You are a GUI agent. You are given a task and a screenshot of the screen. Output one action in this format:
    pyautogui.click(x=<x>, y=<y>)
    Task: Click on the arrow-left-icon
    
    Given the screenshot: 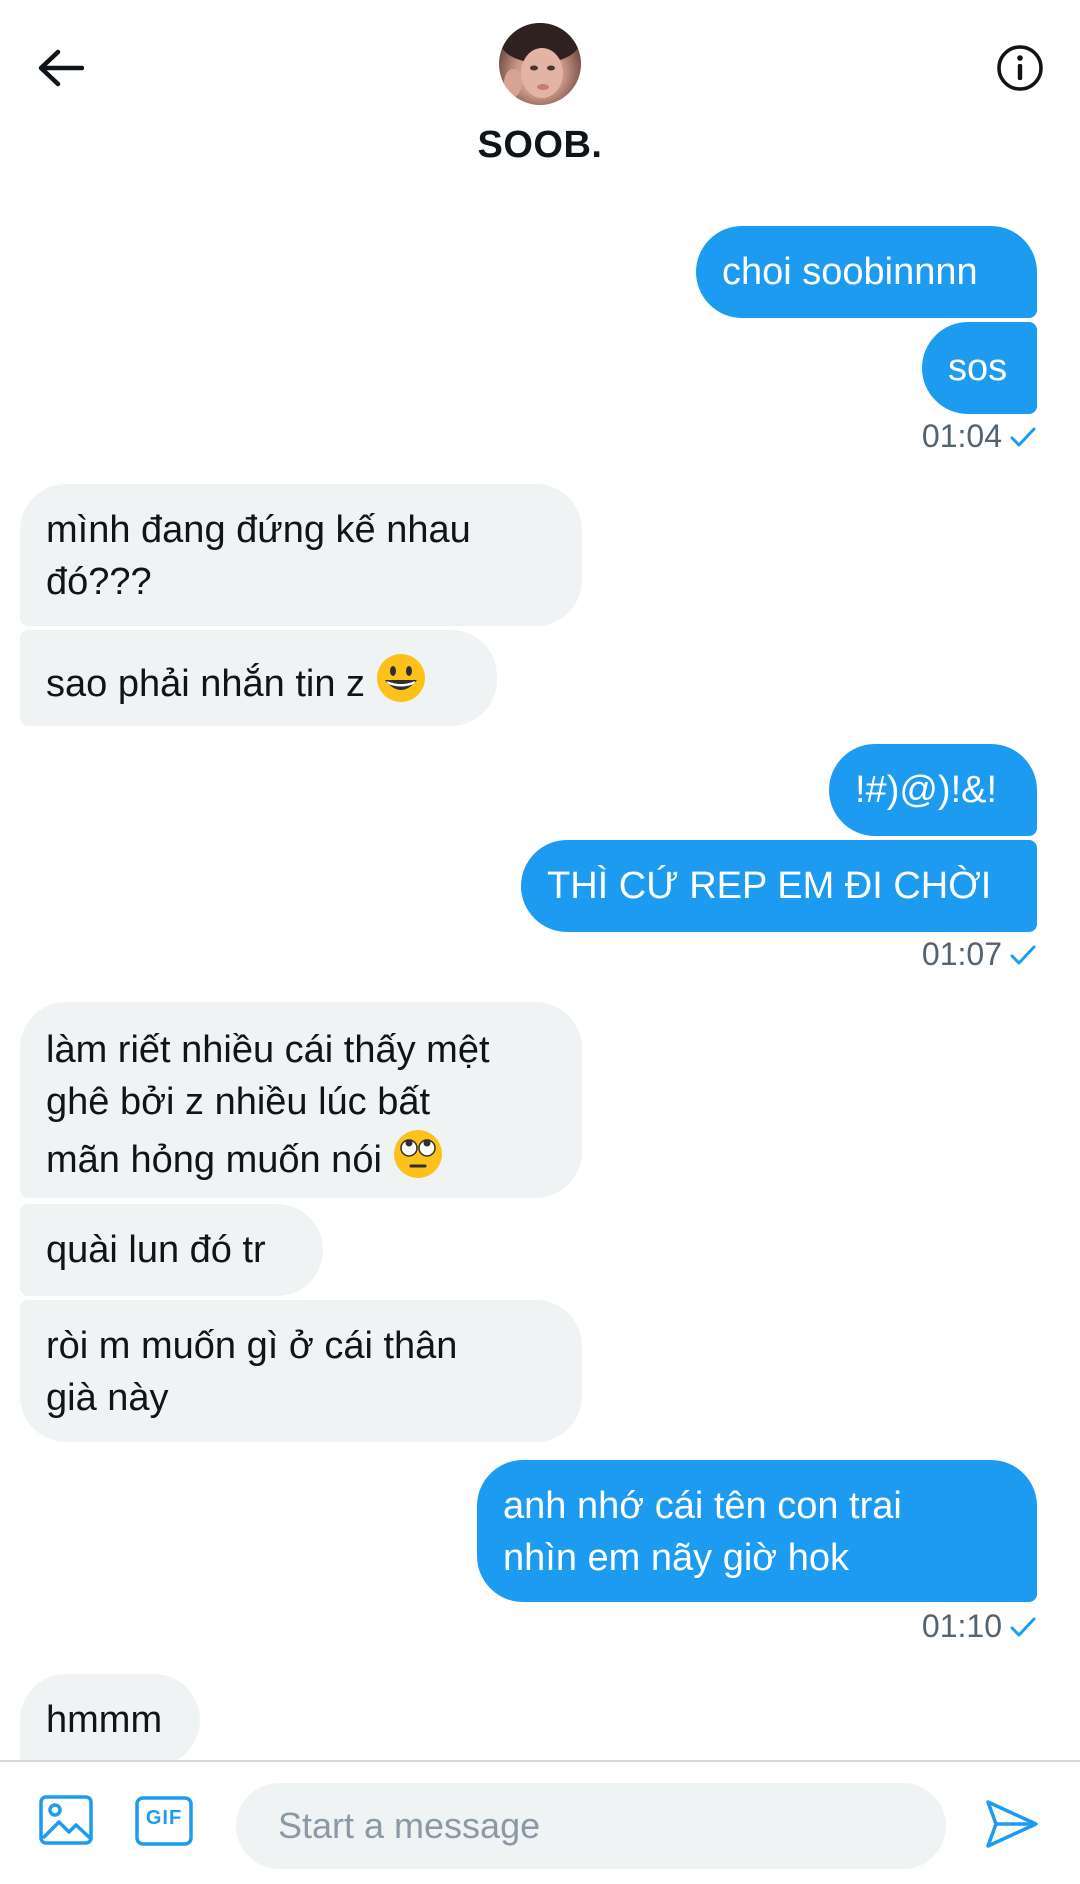 What is the action you would take?
    pyautogui.click(x=61, y=68)
    